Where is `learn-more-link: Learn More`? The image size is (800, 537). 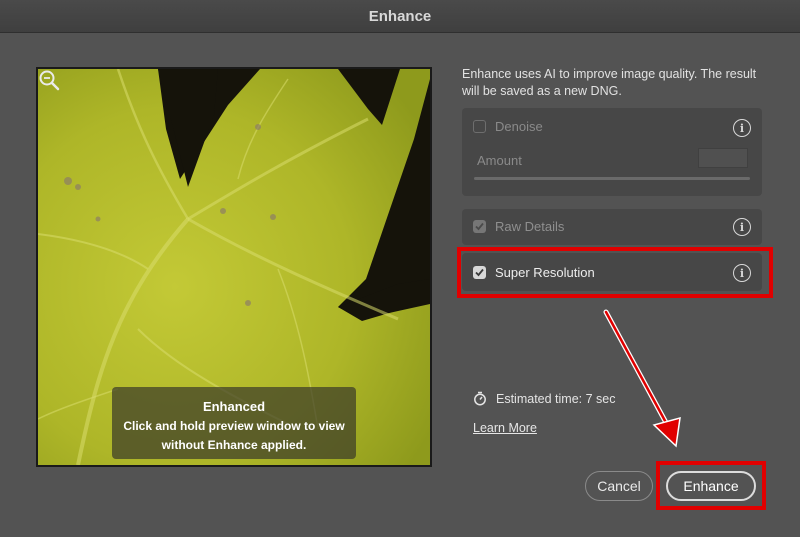 learn-more-link: Learn More is located at coordinates (505, 428).